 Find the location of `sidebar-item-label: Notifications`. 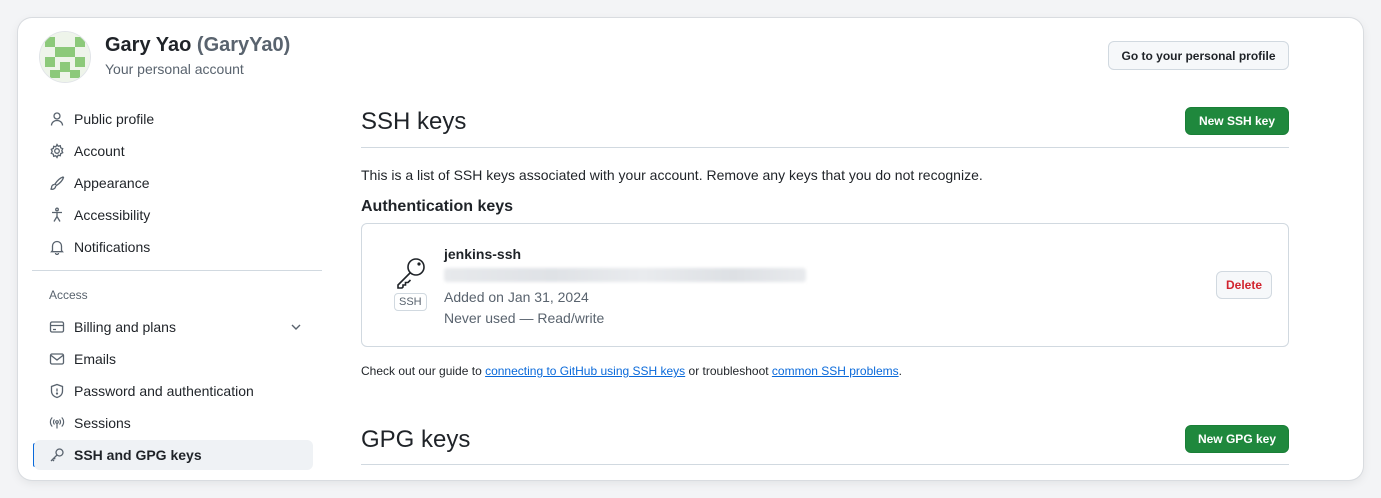

sidebar-item-label: Notifications is located at coordinates (112, 247).